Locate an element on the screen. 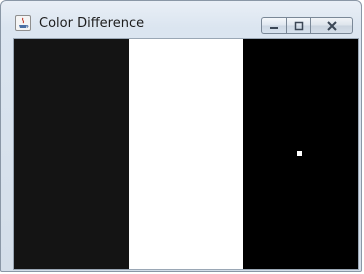 The height and width of the screenshot is (274, 364). window-title: Color Difference is located at coordinates (92, 23).